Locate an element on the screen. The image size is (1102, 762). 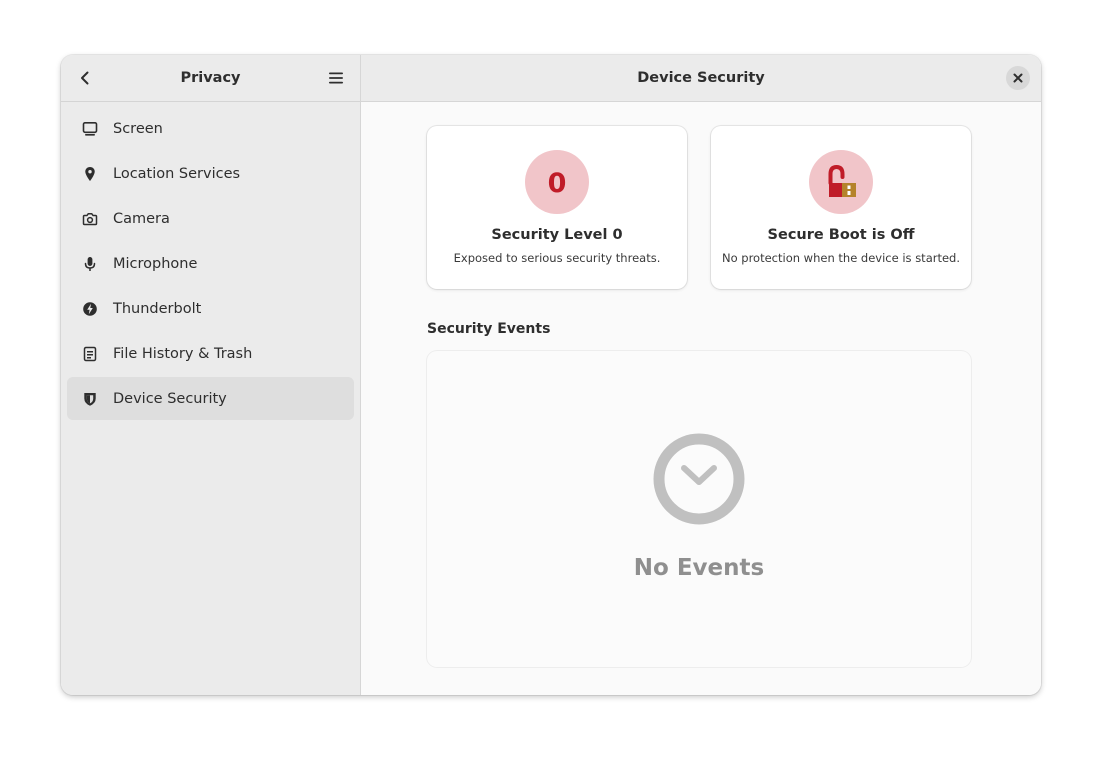
back-icon is located at coordinates (85, 78).